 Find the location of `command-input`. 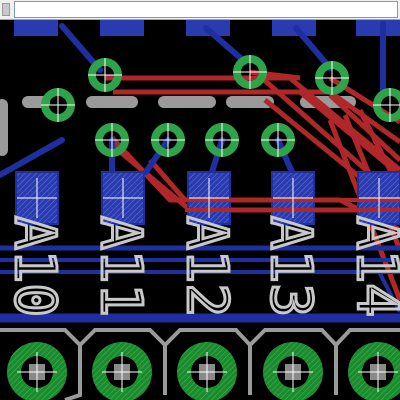

command-input is located at coordinates (206, 9).